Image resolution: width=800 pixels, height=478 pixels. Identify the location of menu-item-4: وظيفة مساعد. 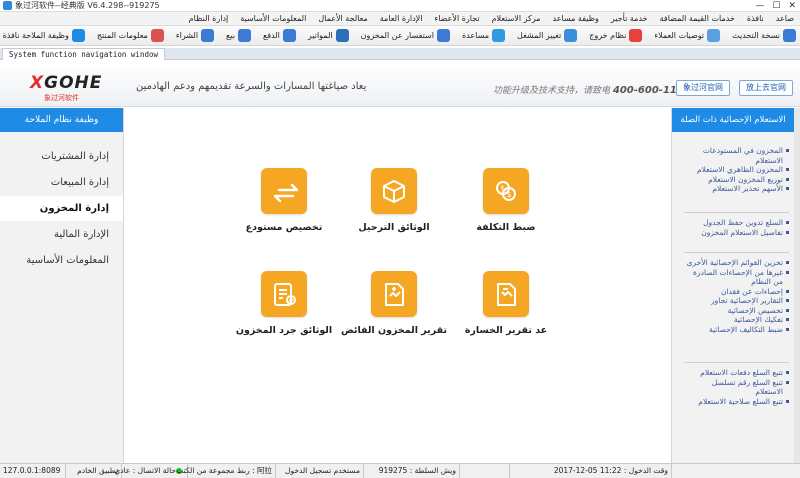
(576, 18).